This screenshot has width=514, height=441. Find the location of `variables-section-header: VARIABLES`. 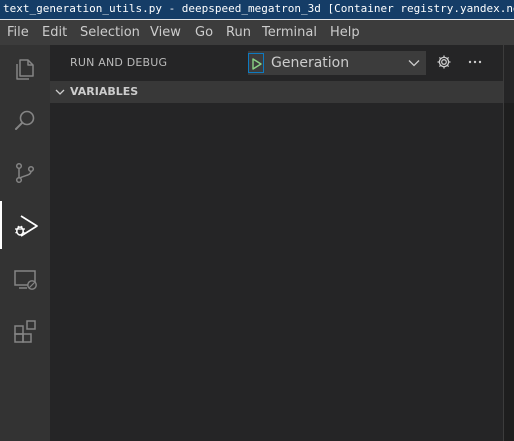

variables-section-header: VARIABLES is located at coordinates (276, 92).